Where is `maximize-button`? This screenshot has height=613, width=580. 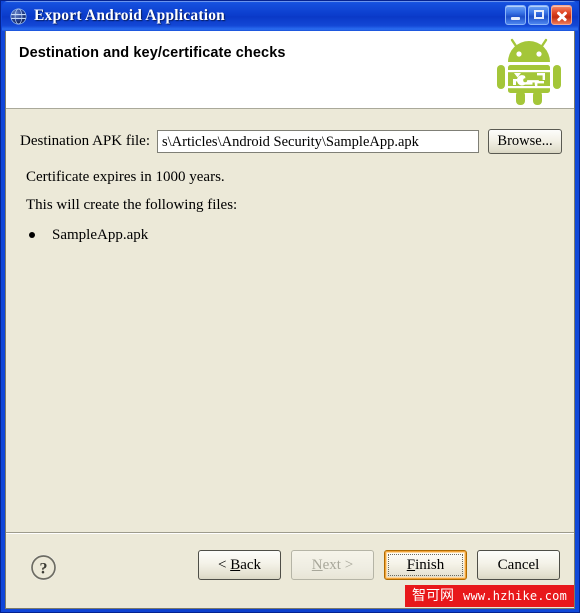 maximize-button is located at coordinates (538, 15).